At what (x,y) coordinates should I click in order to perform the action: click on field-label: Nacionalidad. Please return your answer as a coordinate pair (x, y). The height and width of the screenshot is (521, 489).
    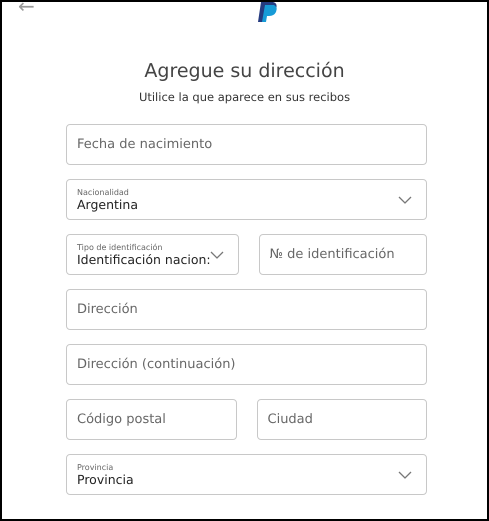
    Looking at the image, I should click on (103, 192).